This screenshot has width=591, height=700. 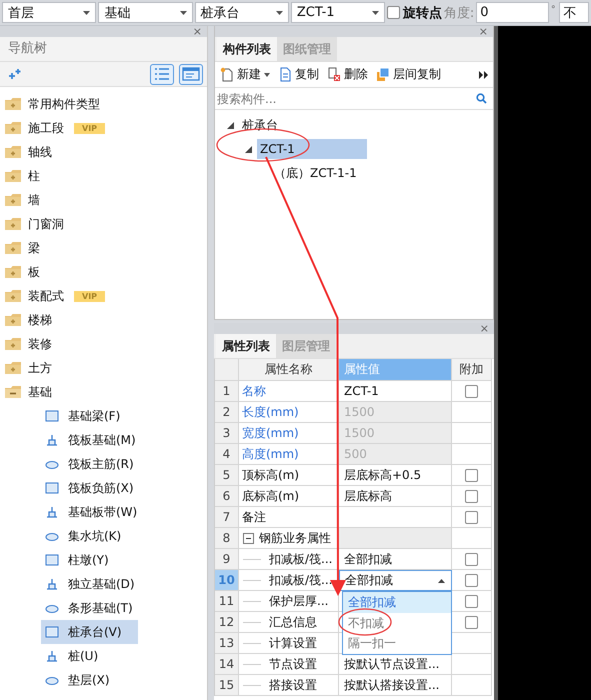 What do you see at coordinates (574, 12) in the screenshot?
I see `offset-selector: 不` at bounding box center [574, 12].